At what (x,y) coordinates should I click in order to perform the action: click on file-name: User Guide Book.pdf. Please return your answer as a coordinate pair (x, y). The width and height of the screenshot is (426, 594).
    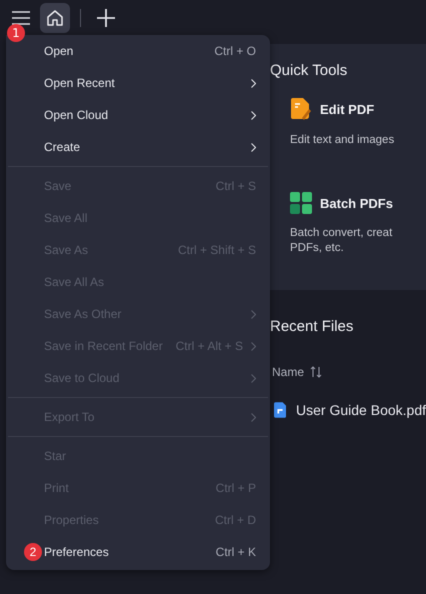
    Looking at the image, I should click on (361, 410).